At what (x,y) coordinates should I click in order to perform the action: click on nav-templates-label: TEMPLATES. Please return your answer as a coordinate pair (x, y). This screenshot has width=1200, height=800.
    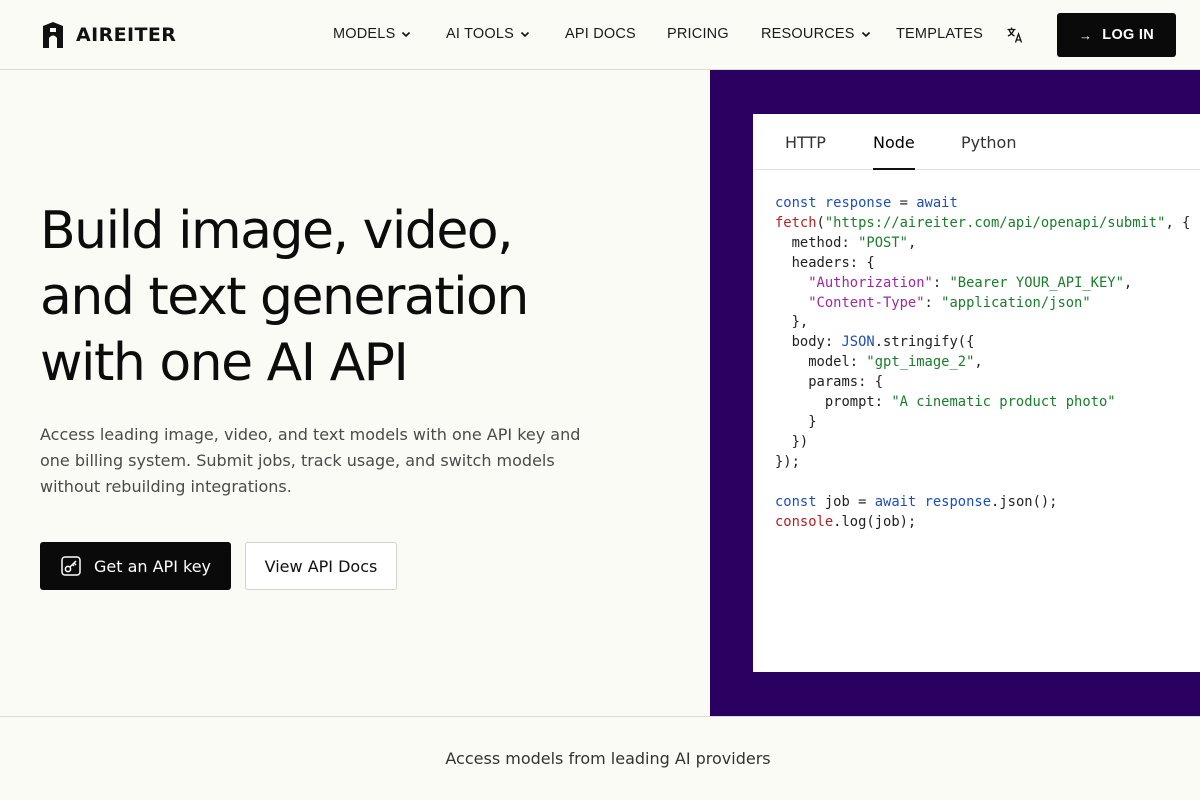
    Looking at the image, I should click on (939, 34).